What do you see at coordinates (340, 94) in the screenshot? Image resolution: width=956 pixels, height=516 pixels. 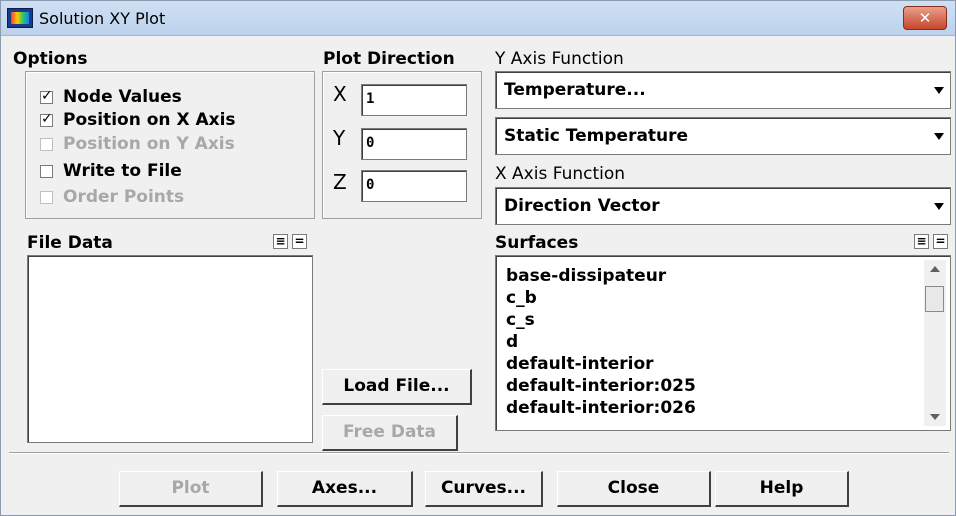 I see `x-direction-label: X` at bounding box center [340, 94].